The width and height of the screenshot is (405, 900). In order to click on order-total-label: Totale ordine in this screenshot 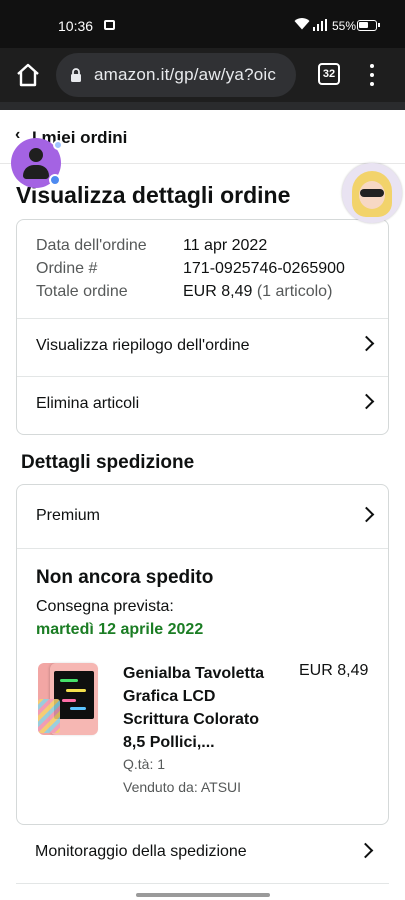, I will do `click(82, 291)`.